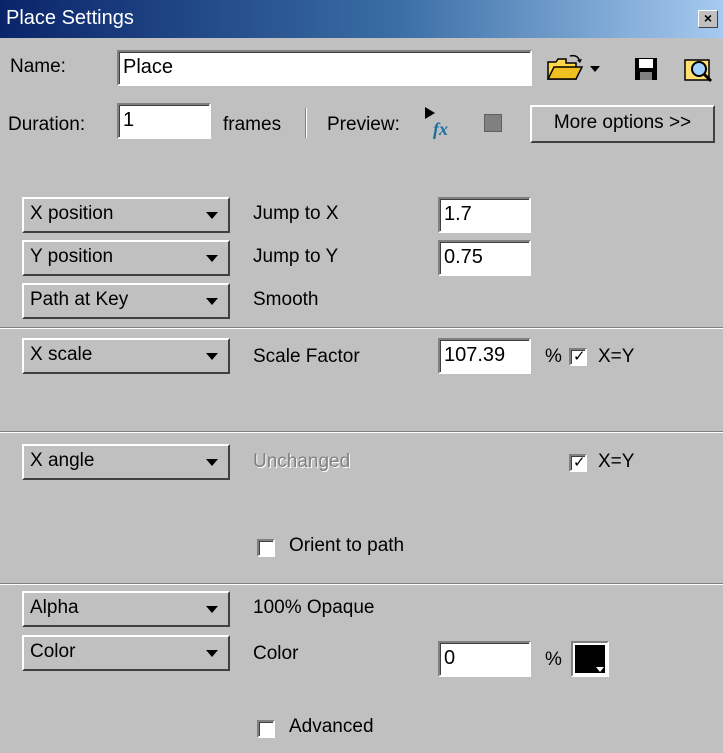 The height and width of the screenshot is (753, 723). What do you see at coordinates (314, 607) in the screenshot?
I see `opacity-label: 100% Opaque` at bounding box center [314, 607].